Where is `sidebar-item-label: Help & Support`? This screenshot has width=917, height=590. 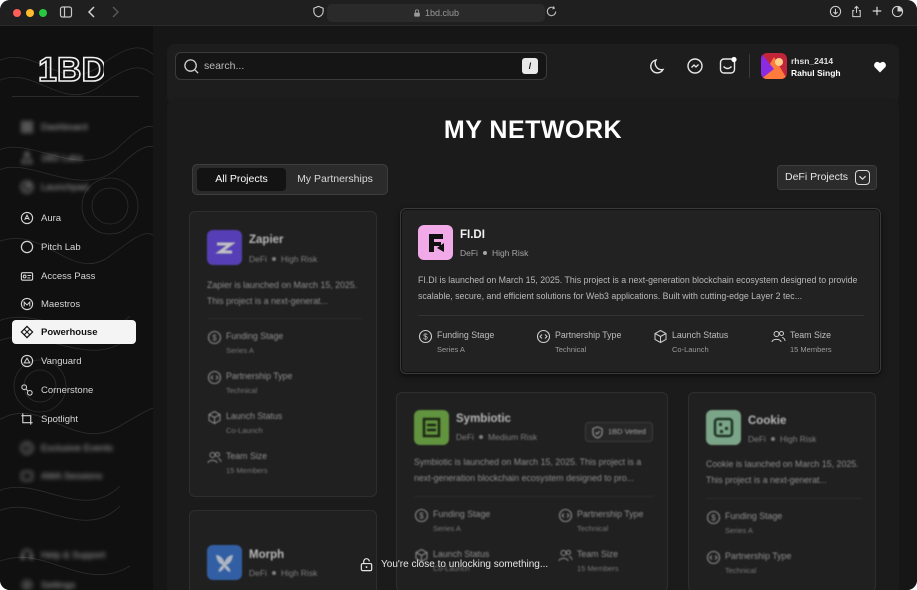
sidebar-item-label: Help & Support is located at coordinates (73, 555).